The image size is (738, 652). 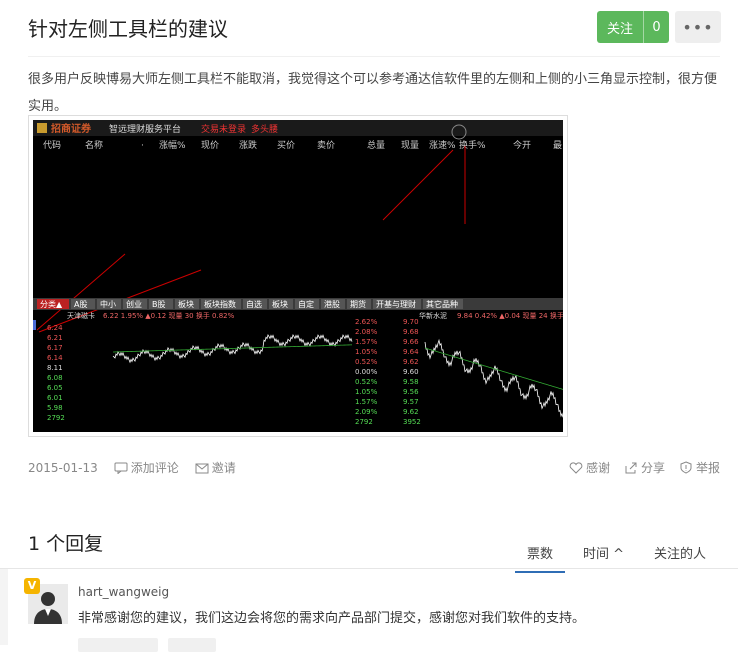 I want to click on right-price-label: 9.62, so click(x=411, y=362).